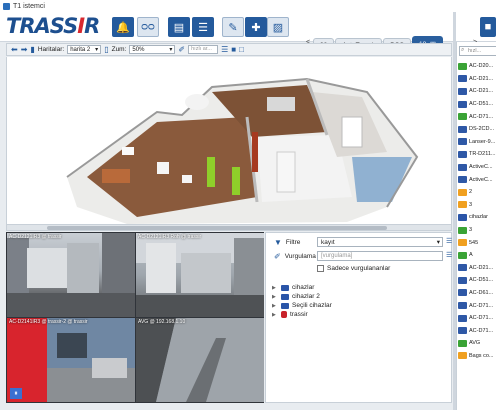 The width and height of the screenshot is (496, 410). I want to click on puzzle-icon: ✚, so click(256, 27).